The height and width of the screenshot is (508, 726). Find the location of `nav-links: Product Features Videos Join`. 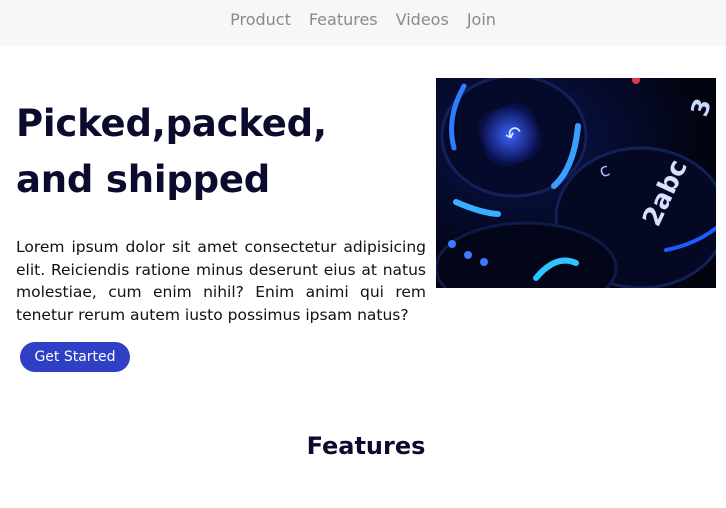

nav-links: Product Features Videos Join is located at coordinates (363, 20).